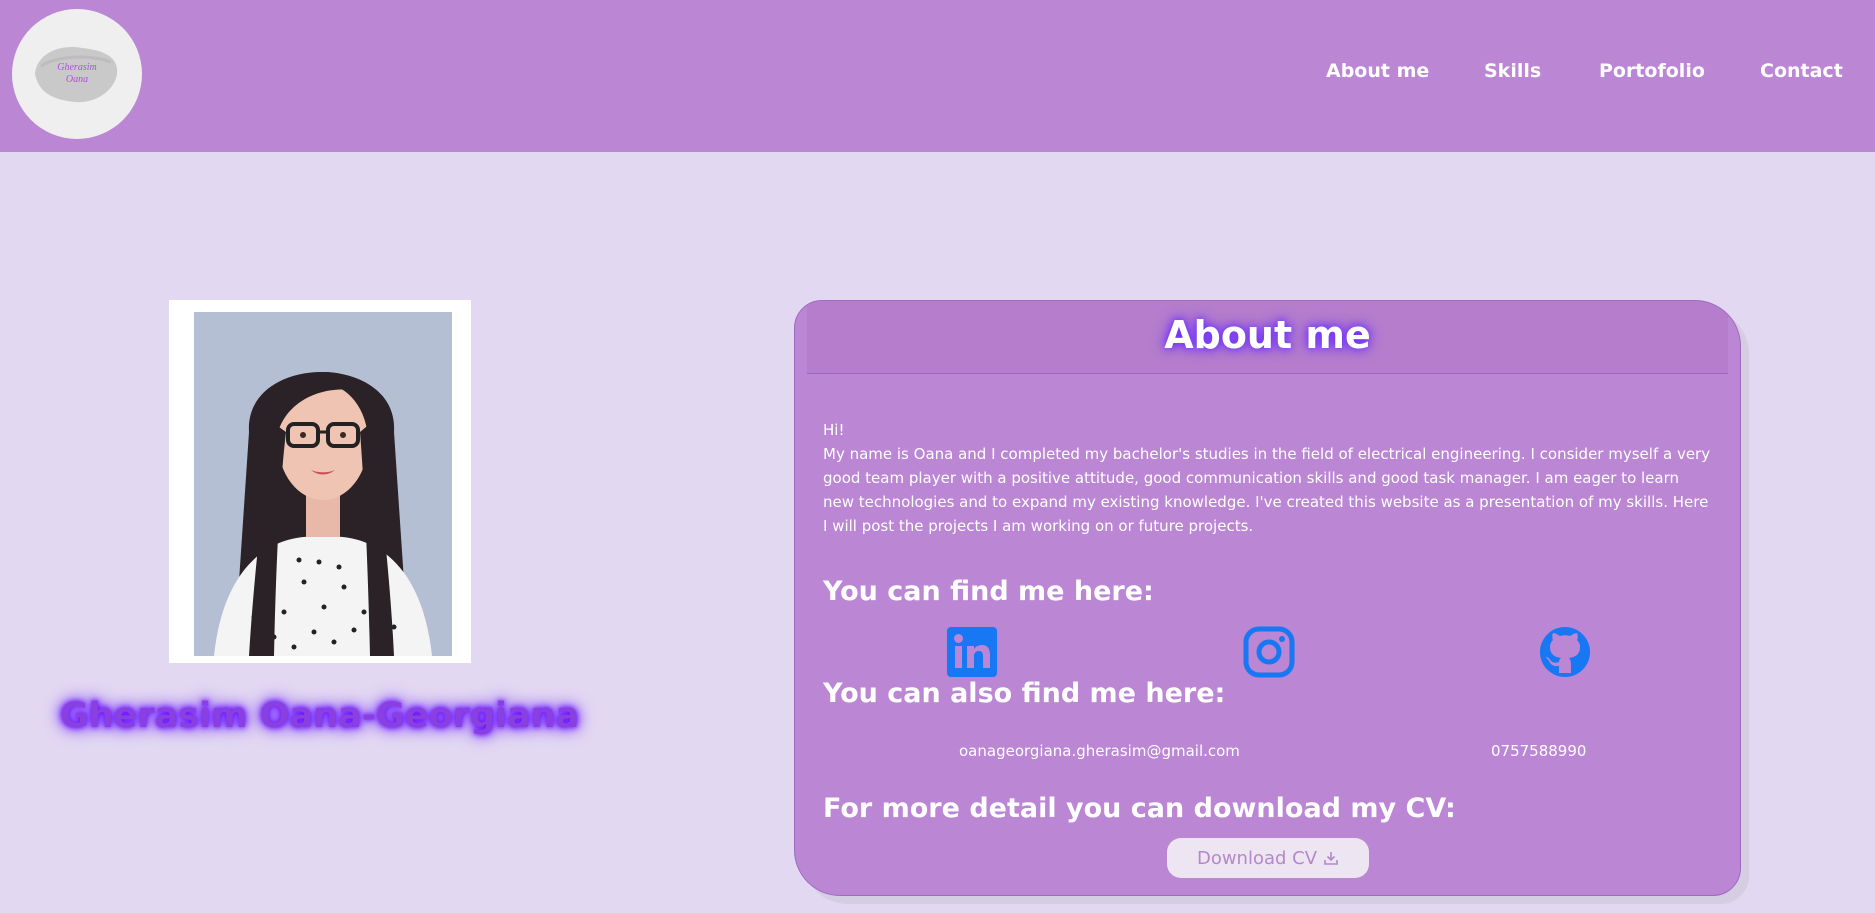  What do you see at coordinates (834, 430) in the screenshot?
I see `about-greeting: Hi!` at bounding box center [834, 430].